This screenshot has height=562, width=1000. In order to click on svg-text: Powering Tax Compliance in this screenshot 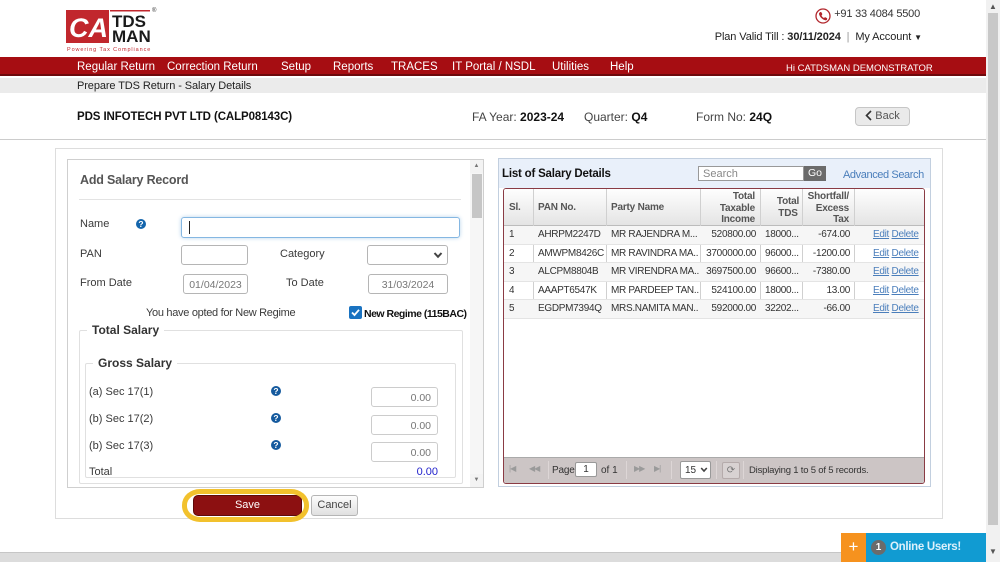, I will do `click(109, 50)`.